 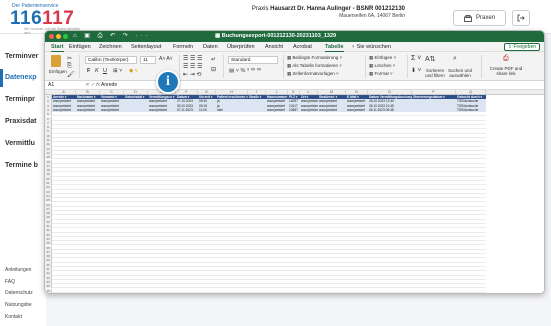 I want to click on font-size-select: 11, so click(x=148, y=60).